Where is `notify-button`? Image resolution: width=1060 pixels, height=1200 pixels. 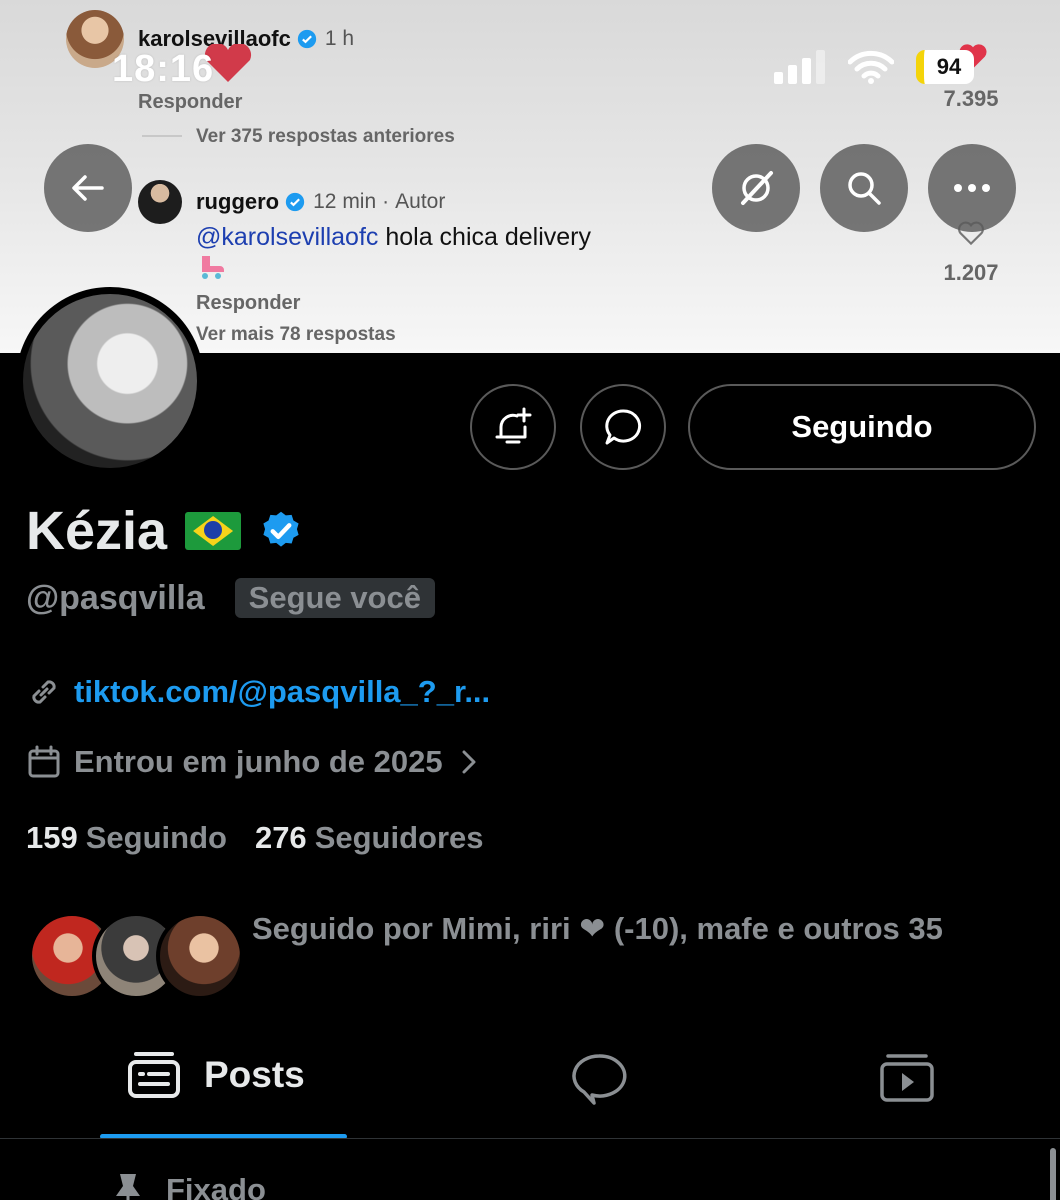
notify-button is located at coordinates (513, 427).